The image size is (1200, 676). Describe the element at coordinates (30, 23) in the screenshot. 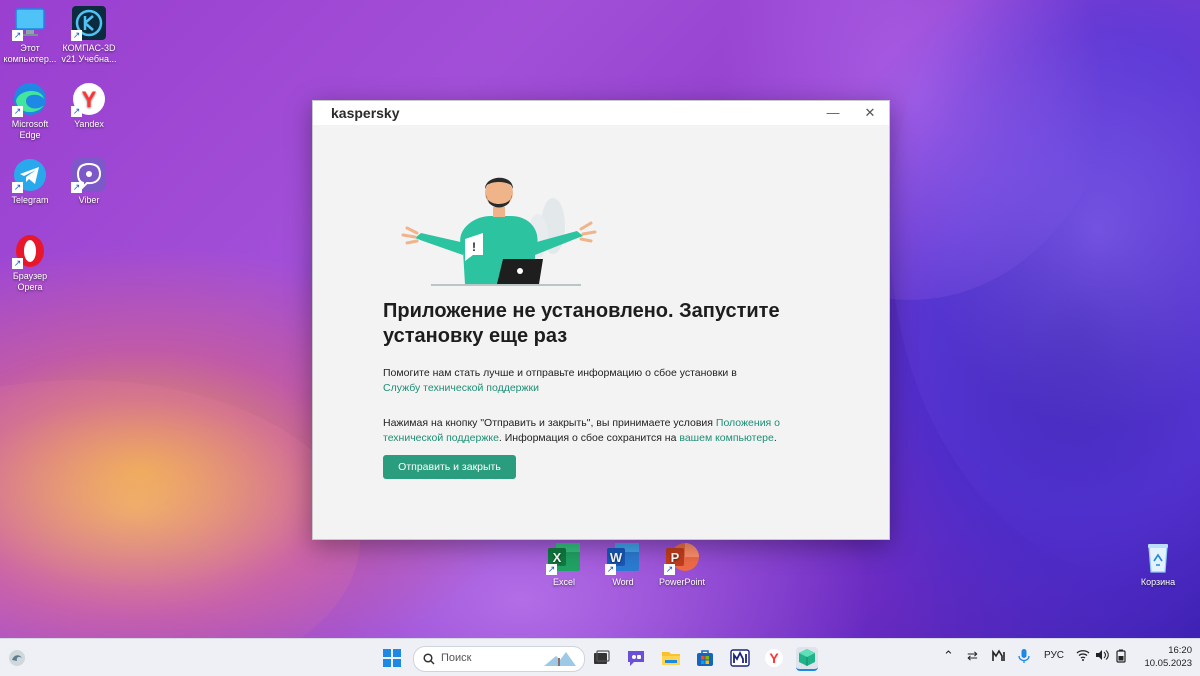

I see `computer-icon: ↗` at that location.